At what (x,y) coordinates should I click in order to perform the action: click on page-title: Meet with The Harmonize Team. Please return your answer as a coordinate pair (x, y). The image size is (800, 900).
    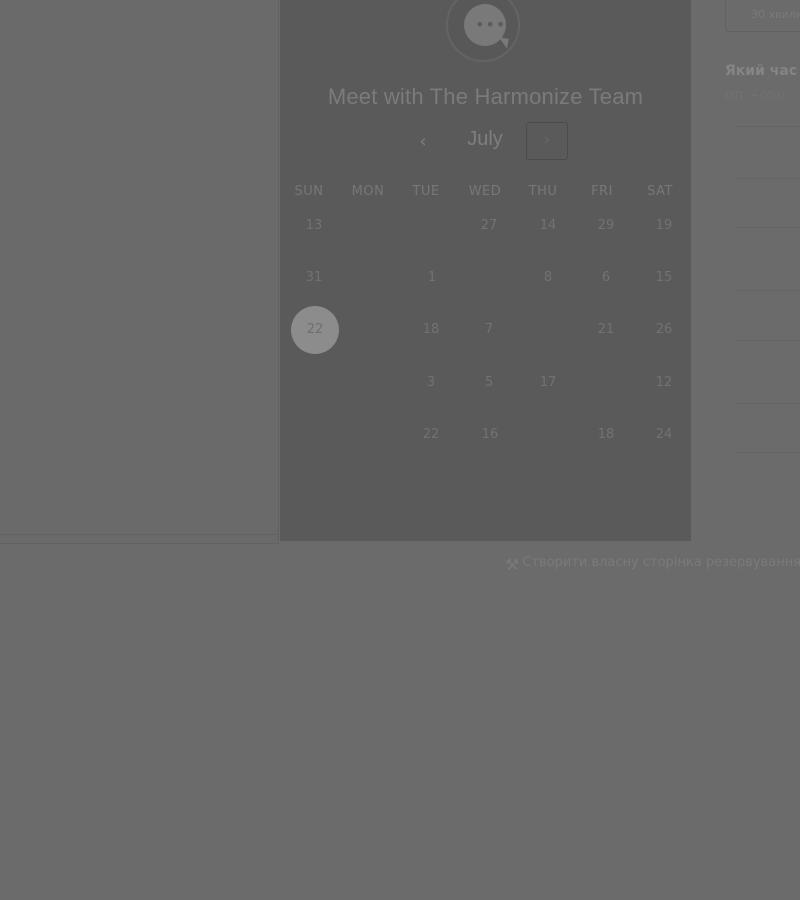
    Looking at the image, I should click on (485, 96).